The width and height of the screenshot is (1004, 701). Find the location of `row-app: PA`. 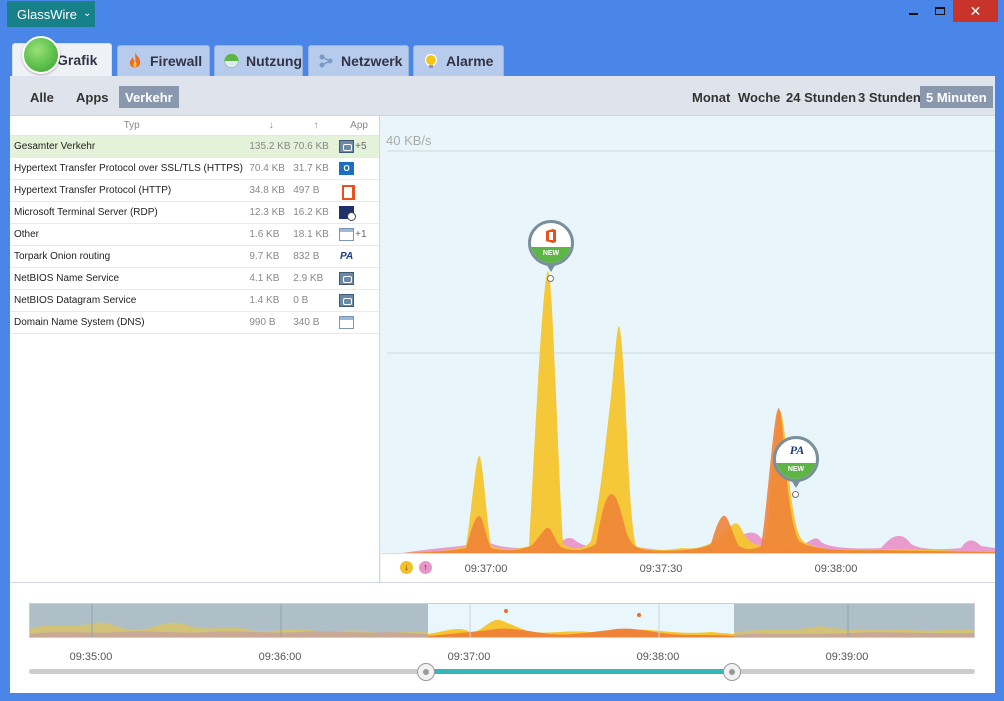

row-app: PA is located at coordinates (359, 256).